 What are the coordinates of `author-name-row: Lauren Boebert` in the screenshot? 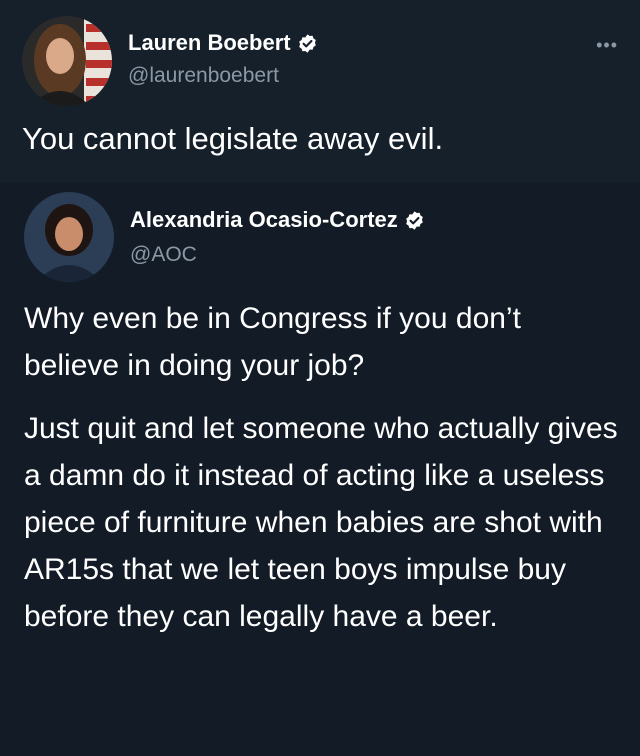 It's located at (223, 43).